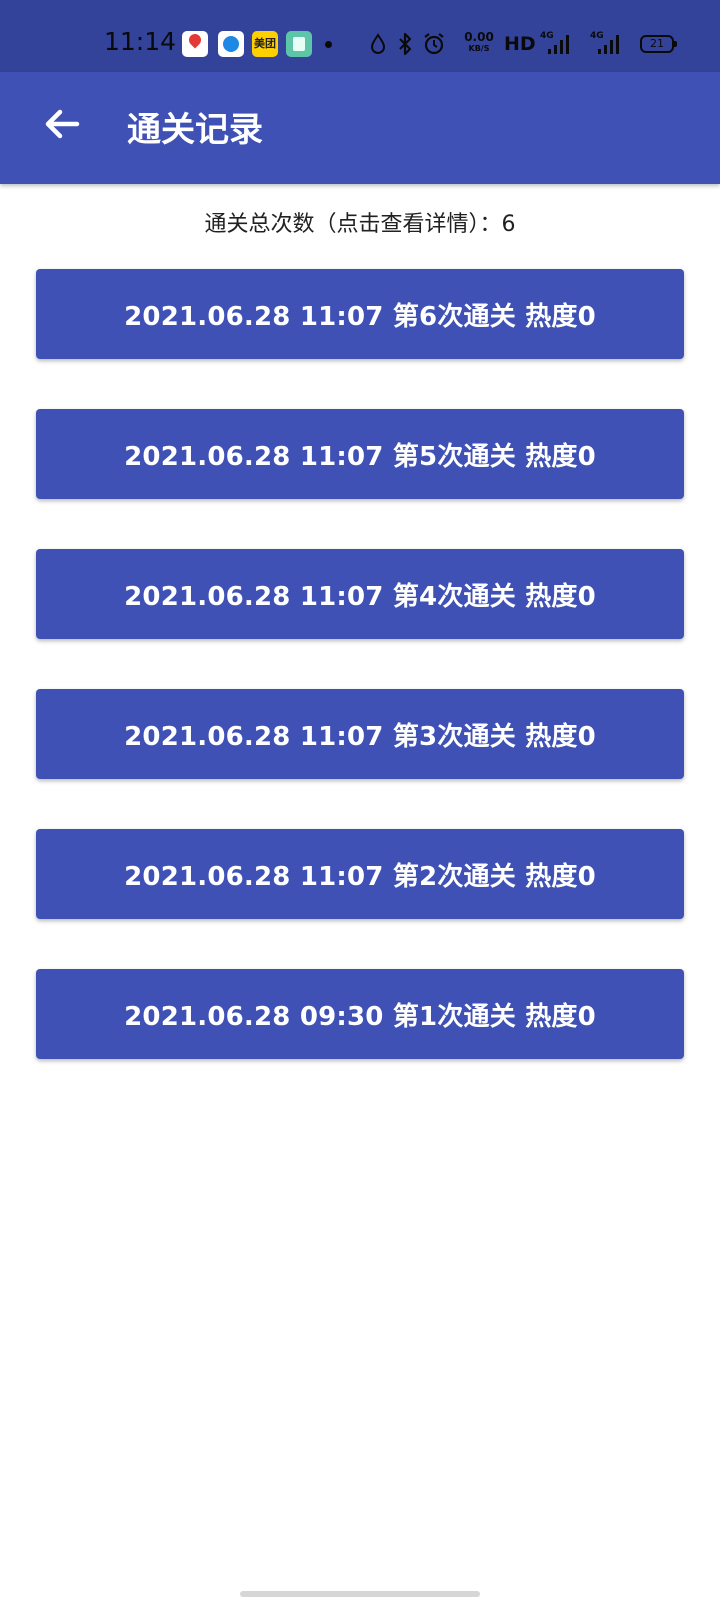 This screenshot has width=720, height=1600. Describe the element at coordinates (360, 1014) in the screenshot. I see `record-button-1: 2021.06.28 09:30 第1次通关 热度0` at that location.